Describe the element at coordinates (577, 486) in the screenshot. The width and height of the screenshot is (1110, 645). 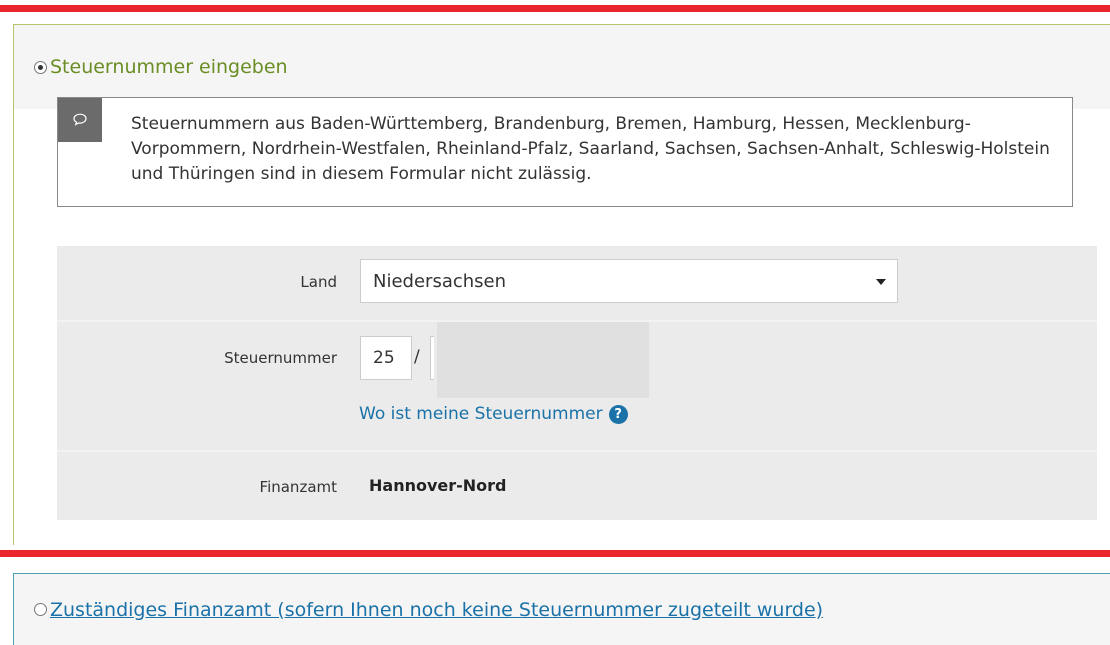
I see `finanzamt-row: Finanzamt Hannover-Nord` at that location.